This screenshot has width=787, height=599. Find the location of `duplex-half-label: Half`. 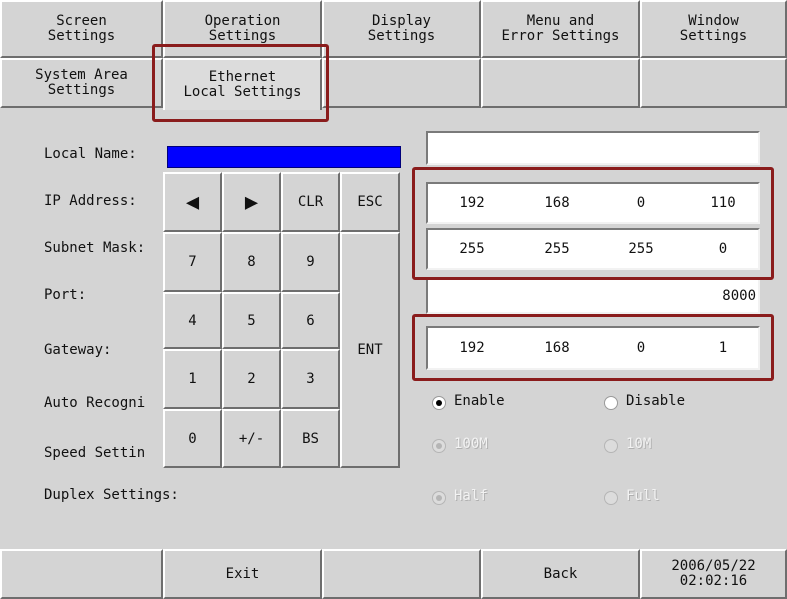

duplex-half-label: Half is located at coordinates (471, 496).